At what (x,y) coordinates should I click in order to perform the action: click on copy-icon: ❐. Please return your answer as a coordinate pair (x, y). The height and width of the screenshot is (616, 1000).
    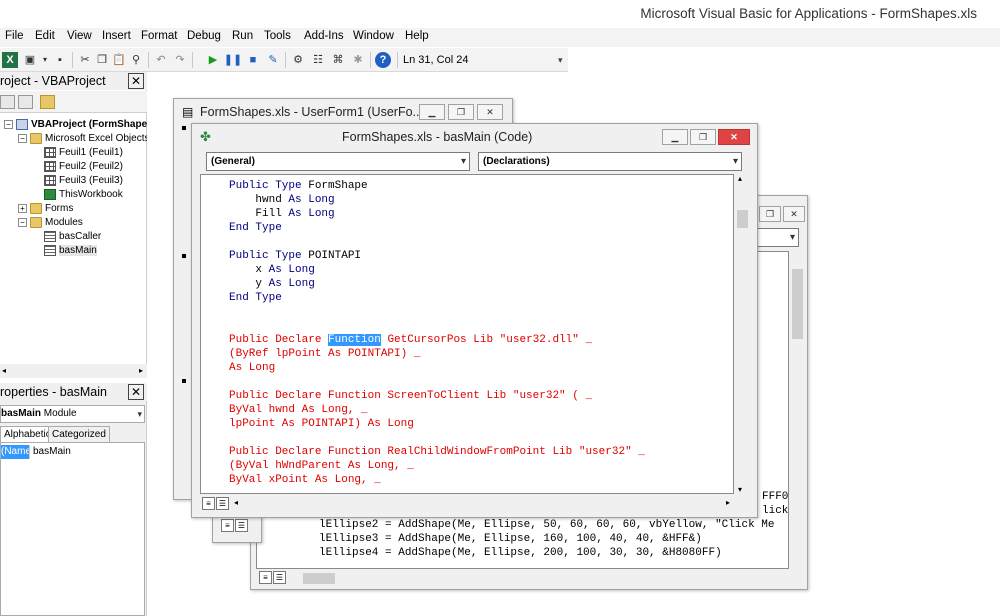
    Looking at the image, I should click on (102, 60).